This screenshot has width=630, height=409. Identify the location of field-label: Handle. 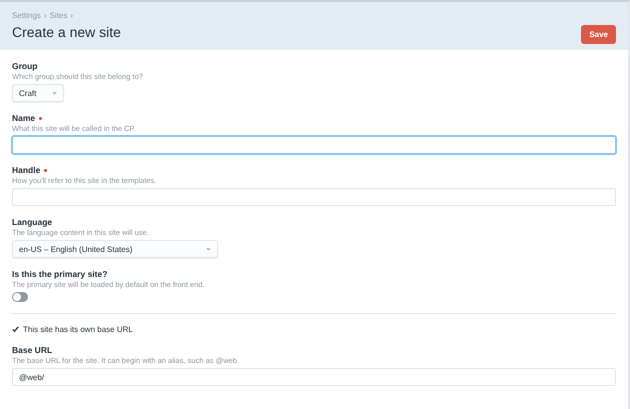
(26, 170).